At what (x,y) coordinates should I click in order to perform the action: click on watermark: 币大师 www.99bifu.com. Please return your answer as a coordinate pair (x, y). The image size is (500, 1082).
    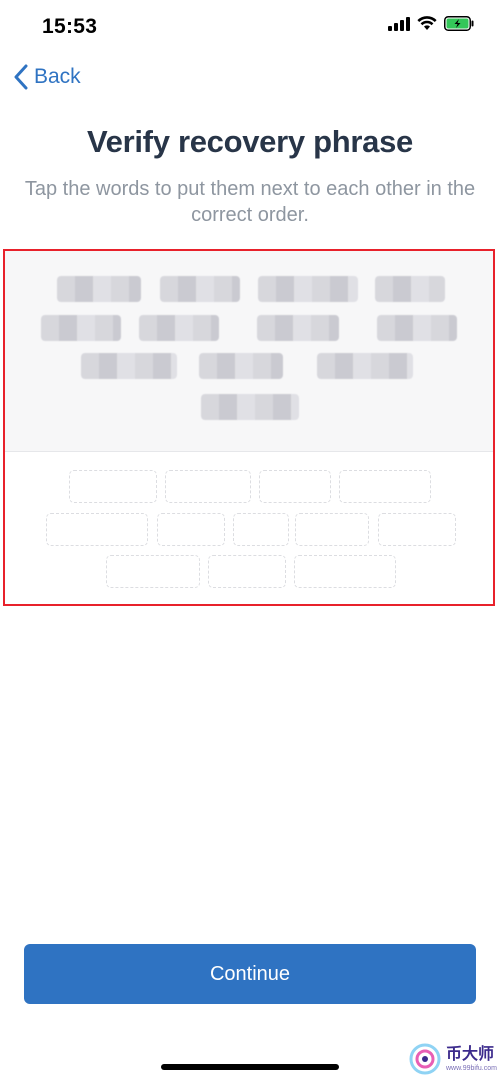
    Looking at the image, I should click on (454, 1059).